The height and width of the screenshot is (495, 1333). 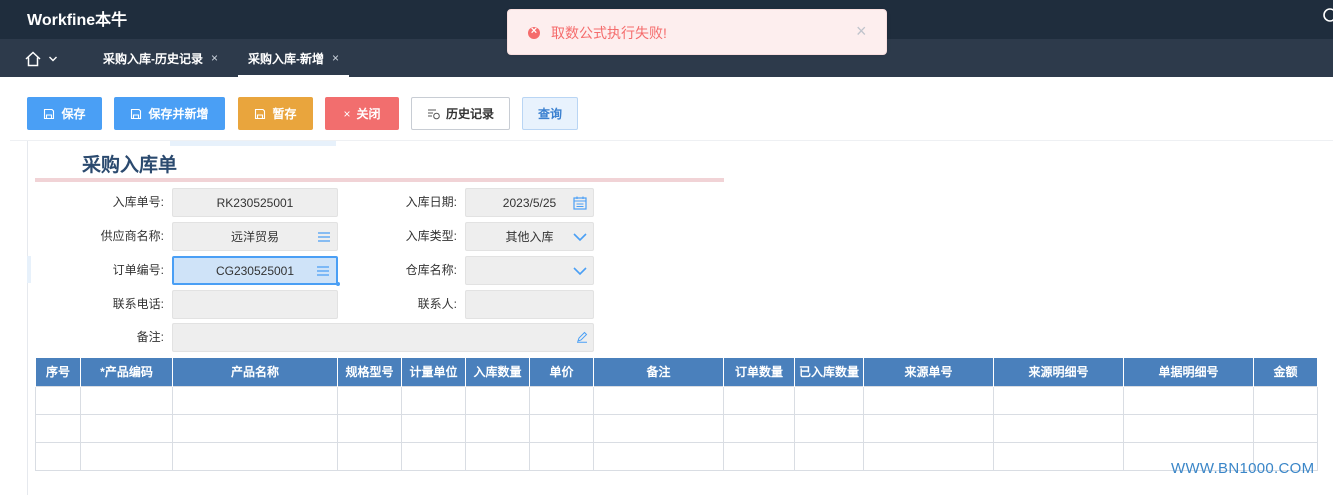 I want to click on col-header: *产品编码, so click(x=126, y=372).